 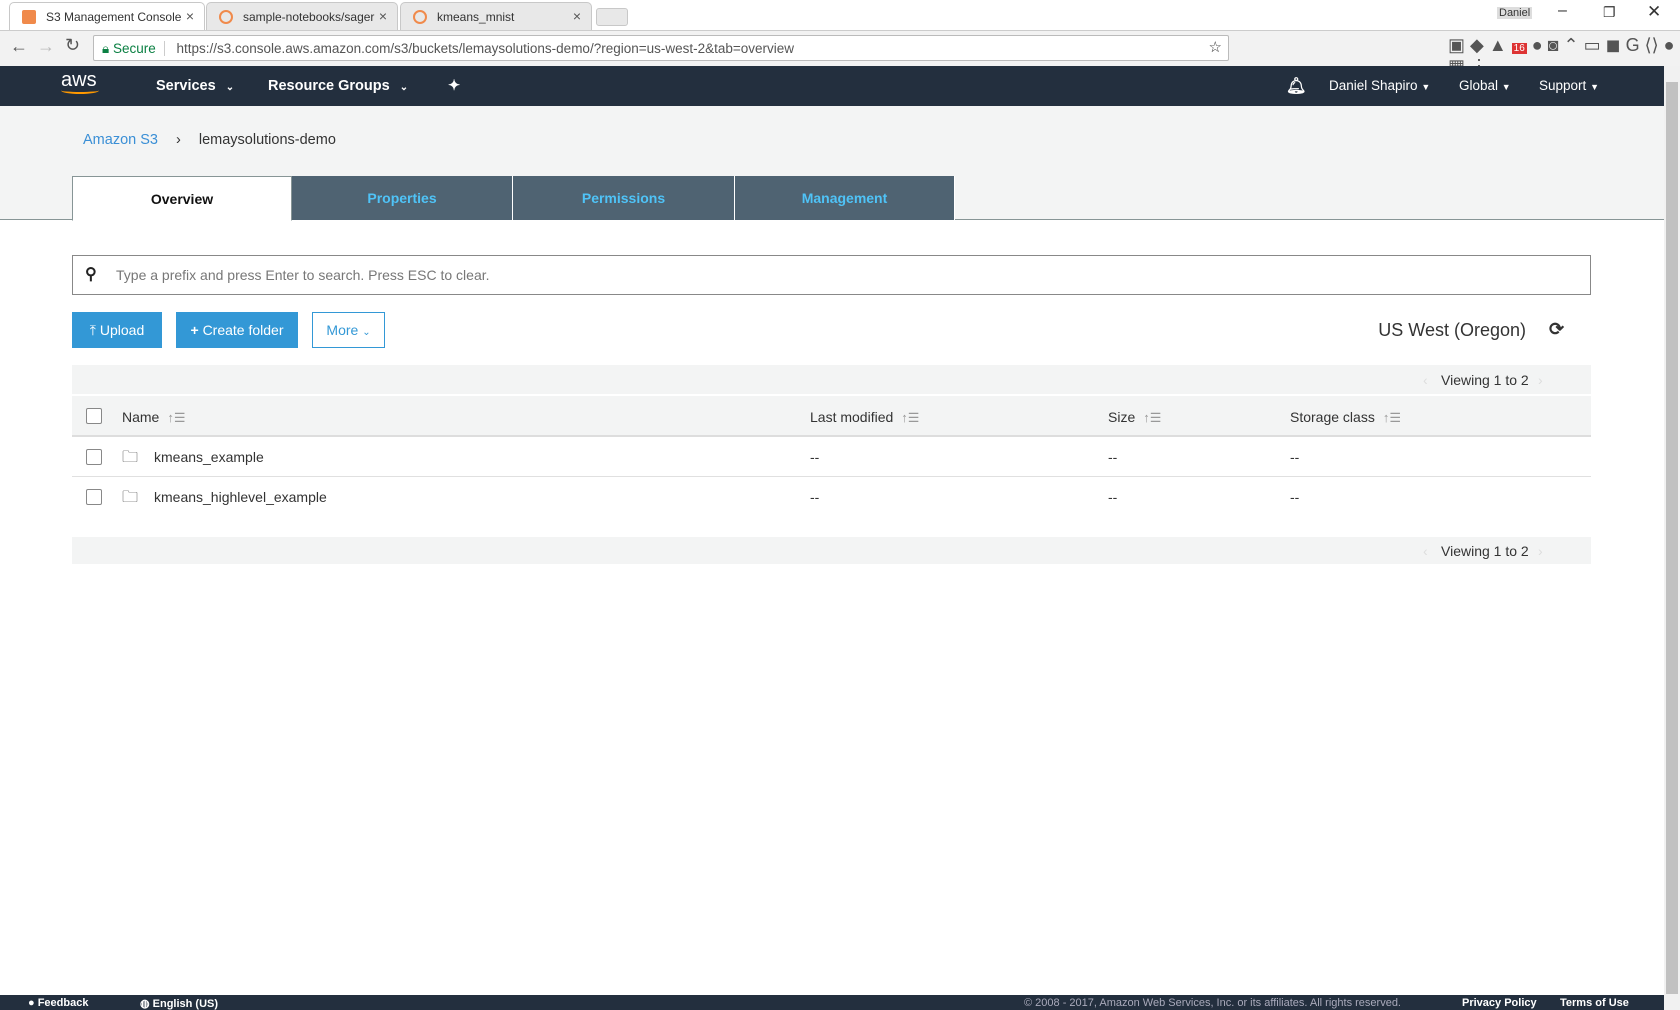 I want to click on feedback-link: ● Feedback, so click(x=58, y=1003).